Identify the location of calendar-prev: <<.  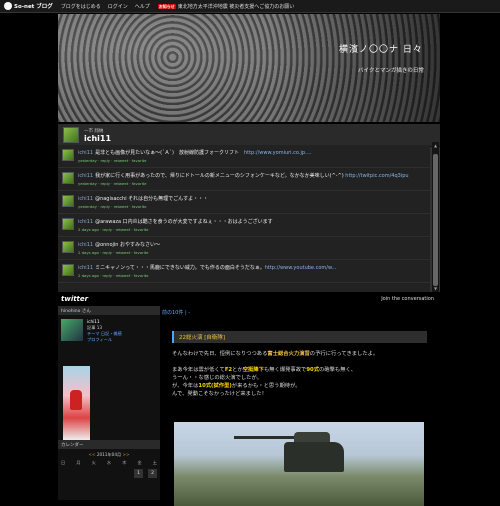
(91, 454).